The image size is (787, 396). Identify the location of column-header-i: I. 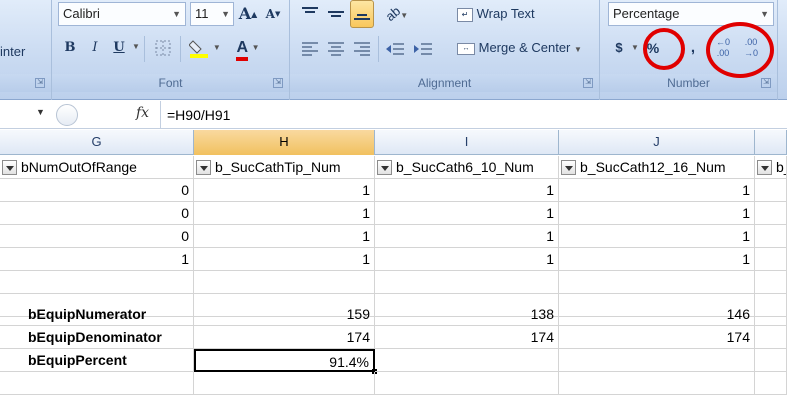
(467, 142).